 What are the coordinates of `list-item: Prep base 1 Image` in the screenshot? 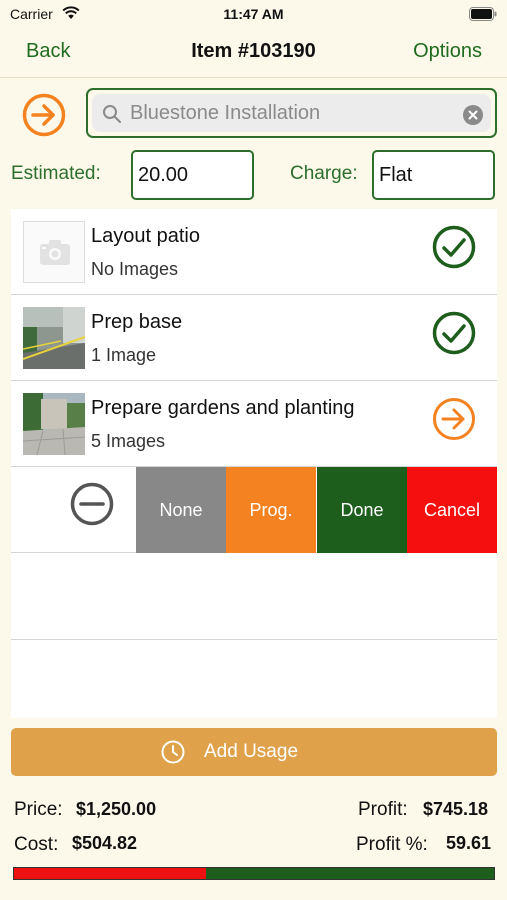 It's located at (254, 338).